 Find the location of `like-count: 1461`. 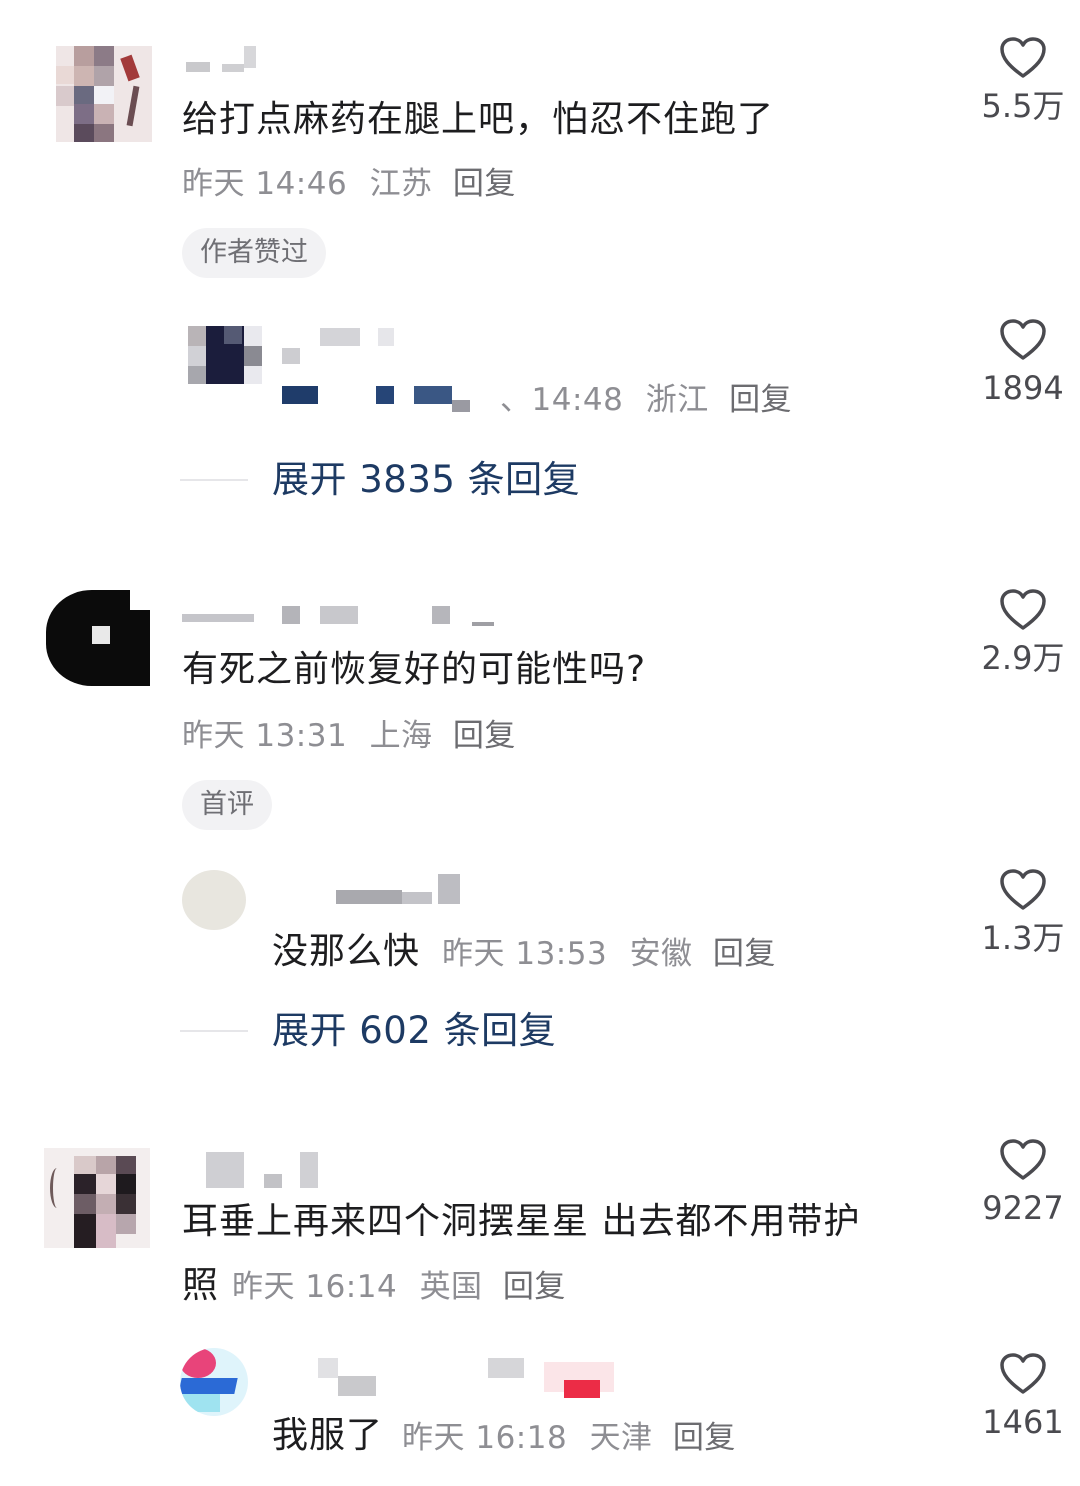

like-count: 1461 is located at coordinates (1023, 1422).